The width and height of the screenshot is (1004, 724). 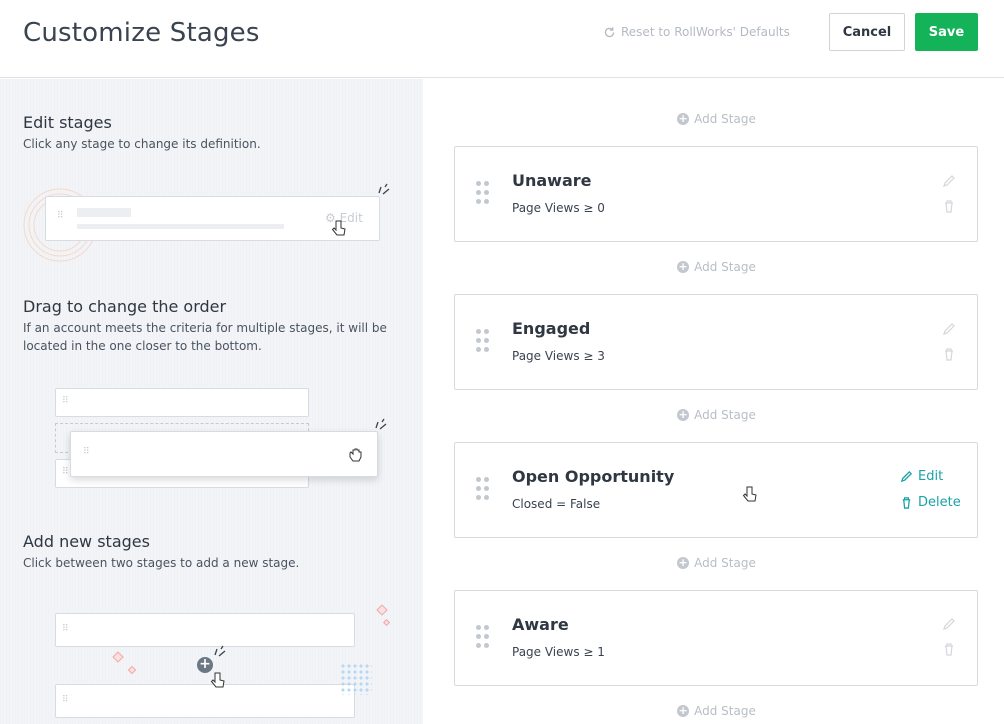 I want to click on edit-stage-label: Edit, so click(x=931, y=476).